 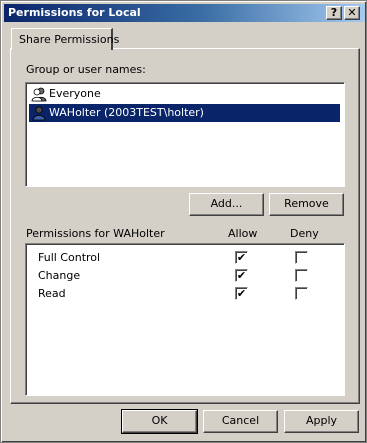 What do you see at coordinates (243, 233) in the screenshot?
I see `allow-header: Allow` at bounding box center [243, 233].